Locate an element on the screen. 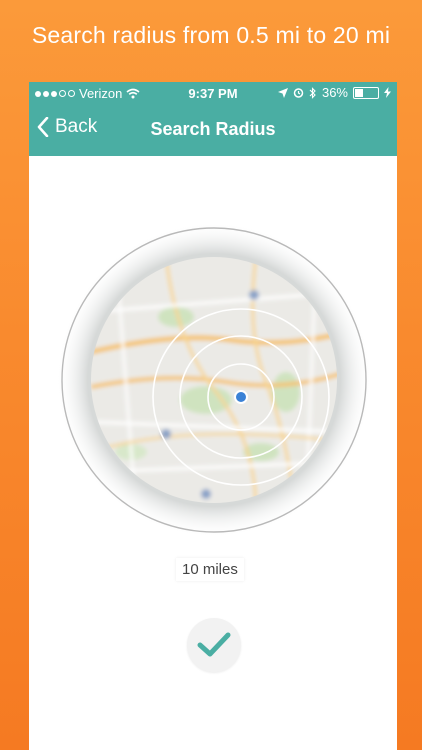 The image size is (422, 750). radius-value-label: 10 miles is located at coordinates (210, 569).